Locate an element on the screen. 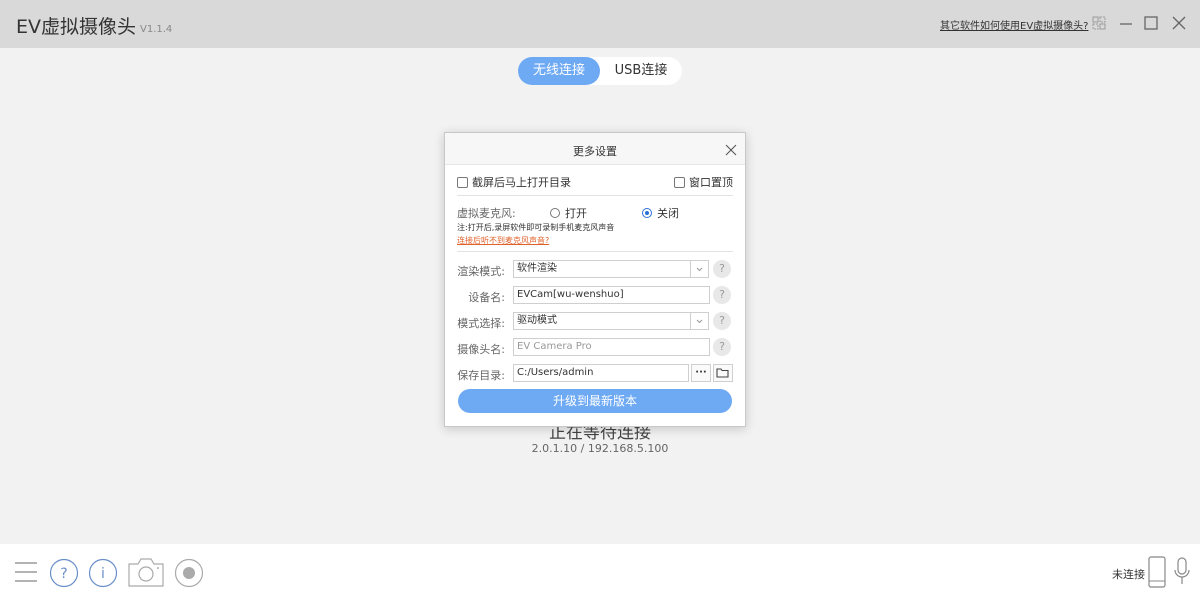  radio-dot is located at coordinates (555, 213).